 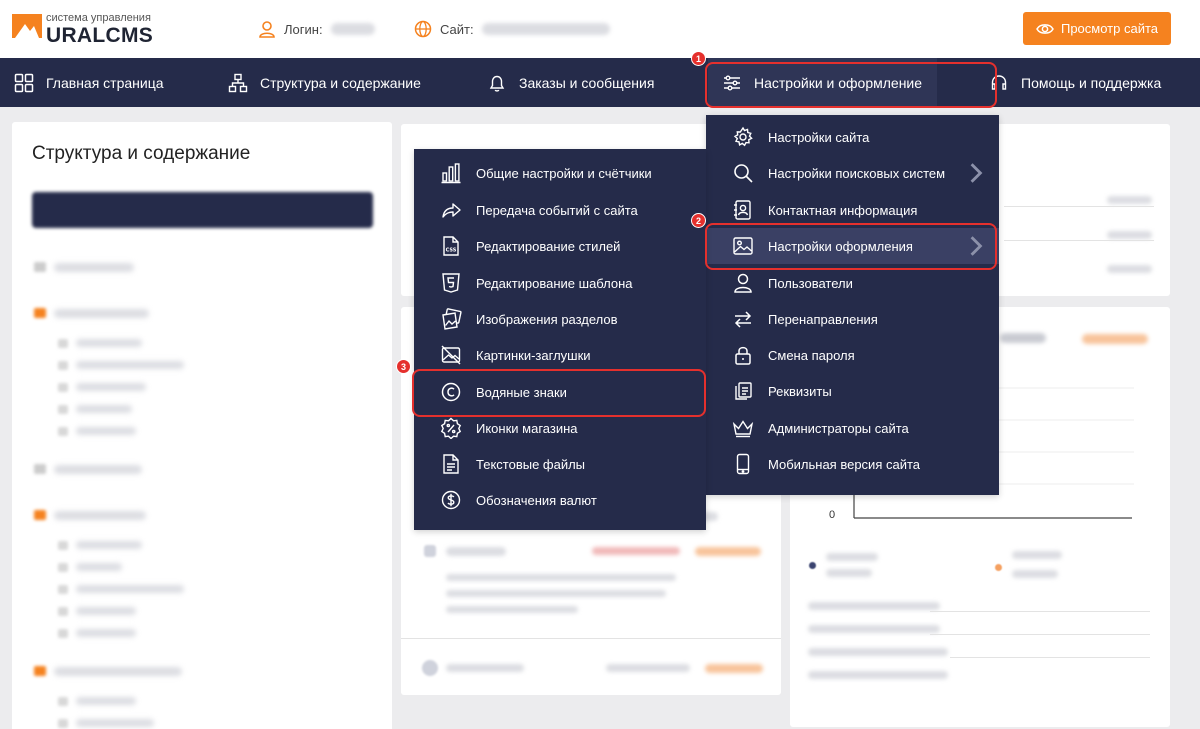 I want to click on nav-item-orders: Заказы и сообщения, so click(x=570, y=82).